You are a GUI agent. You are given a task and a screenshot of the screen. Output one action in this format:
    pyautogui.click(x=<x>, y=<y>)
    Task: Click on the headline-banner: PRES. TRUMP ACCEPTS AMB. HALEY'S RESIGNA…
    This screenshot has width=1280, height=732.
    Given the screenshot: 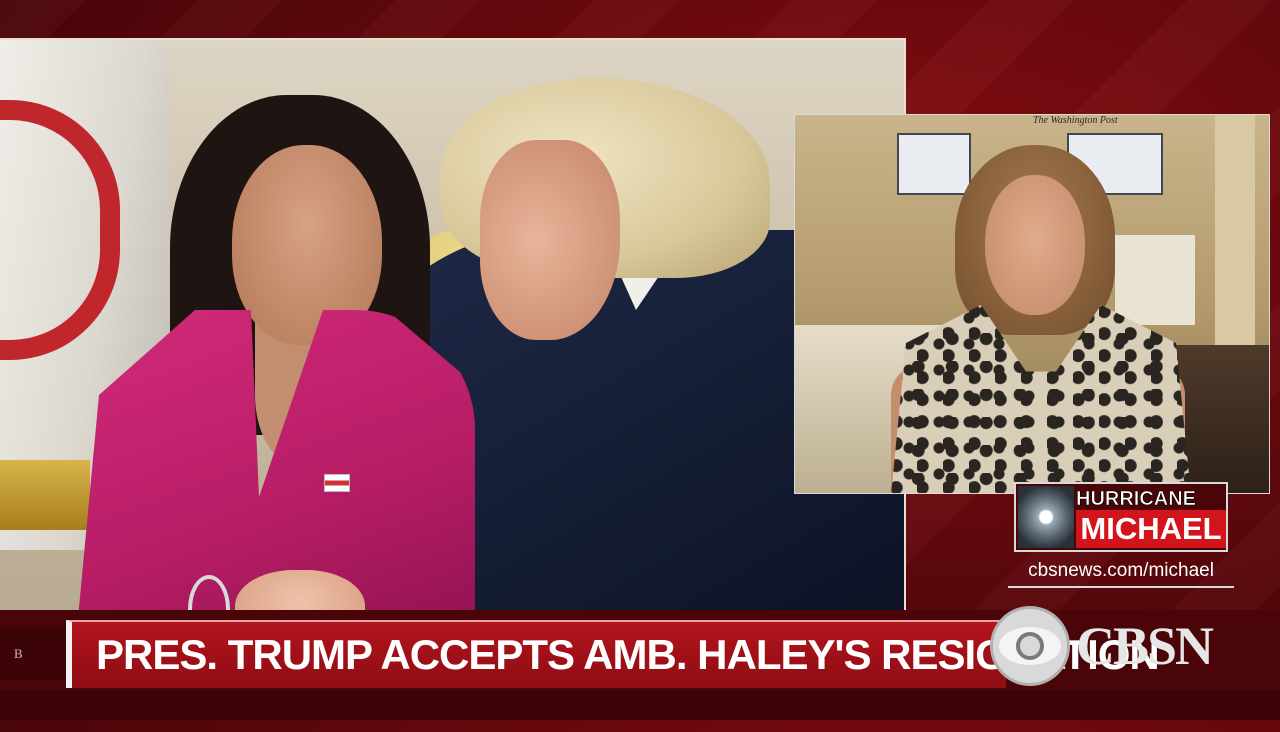 What is the action you would take?
    pyautogui.click(x=613, y=654)
    